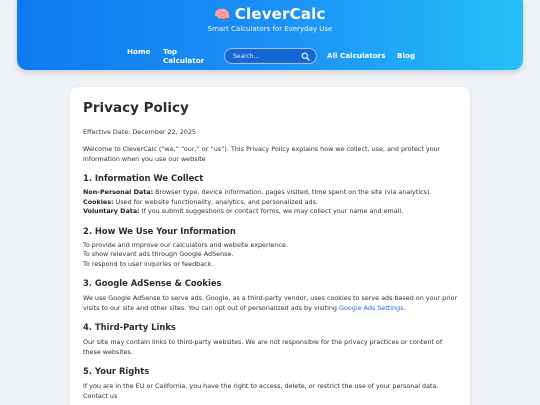  Describe the element at coordinates (143, 178) in the screenshot. I see `section-heading: 1. Information We Collect` at that location.